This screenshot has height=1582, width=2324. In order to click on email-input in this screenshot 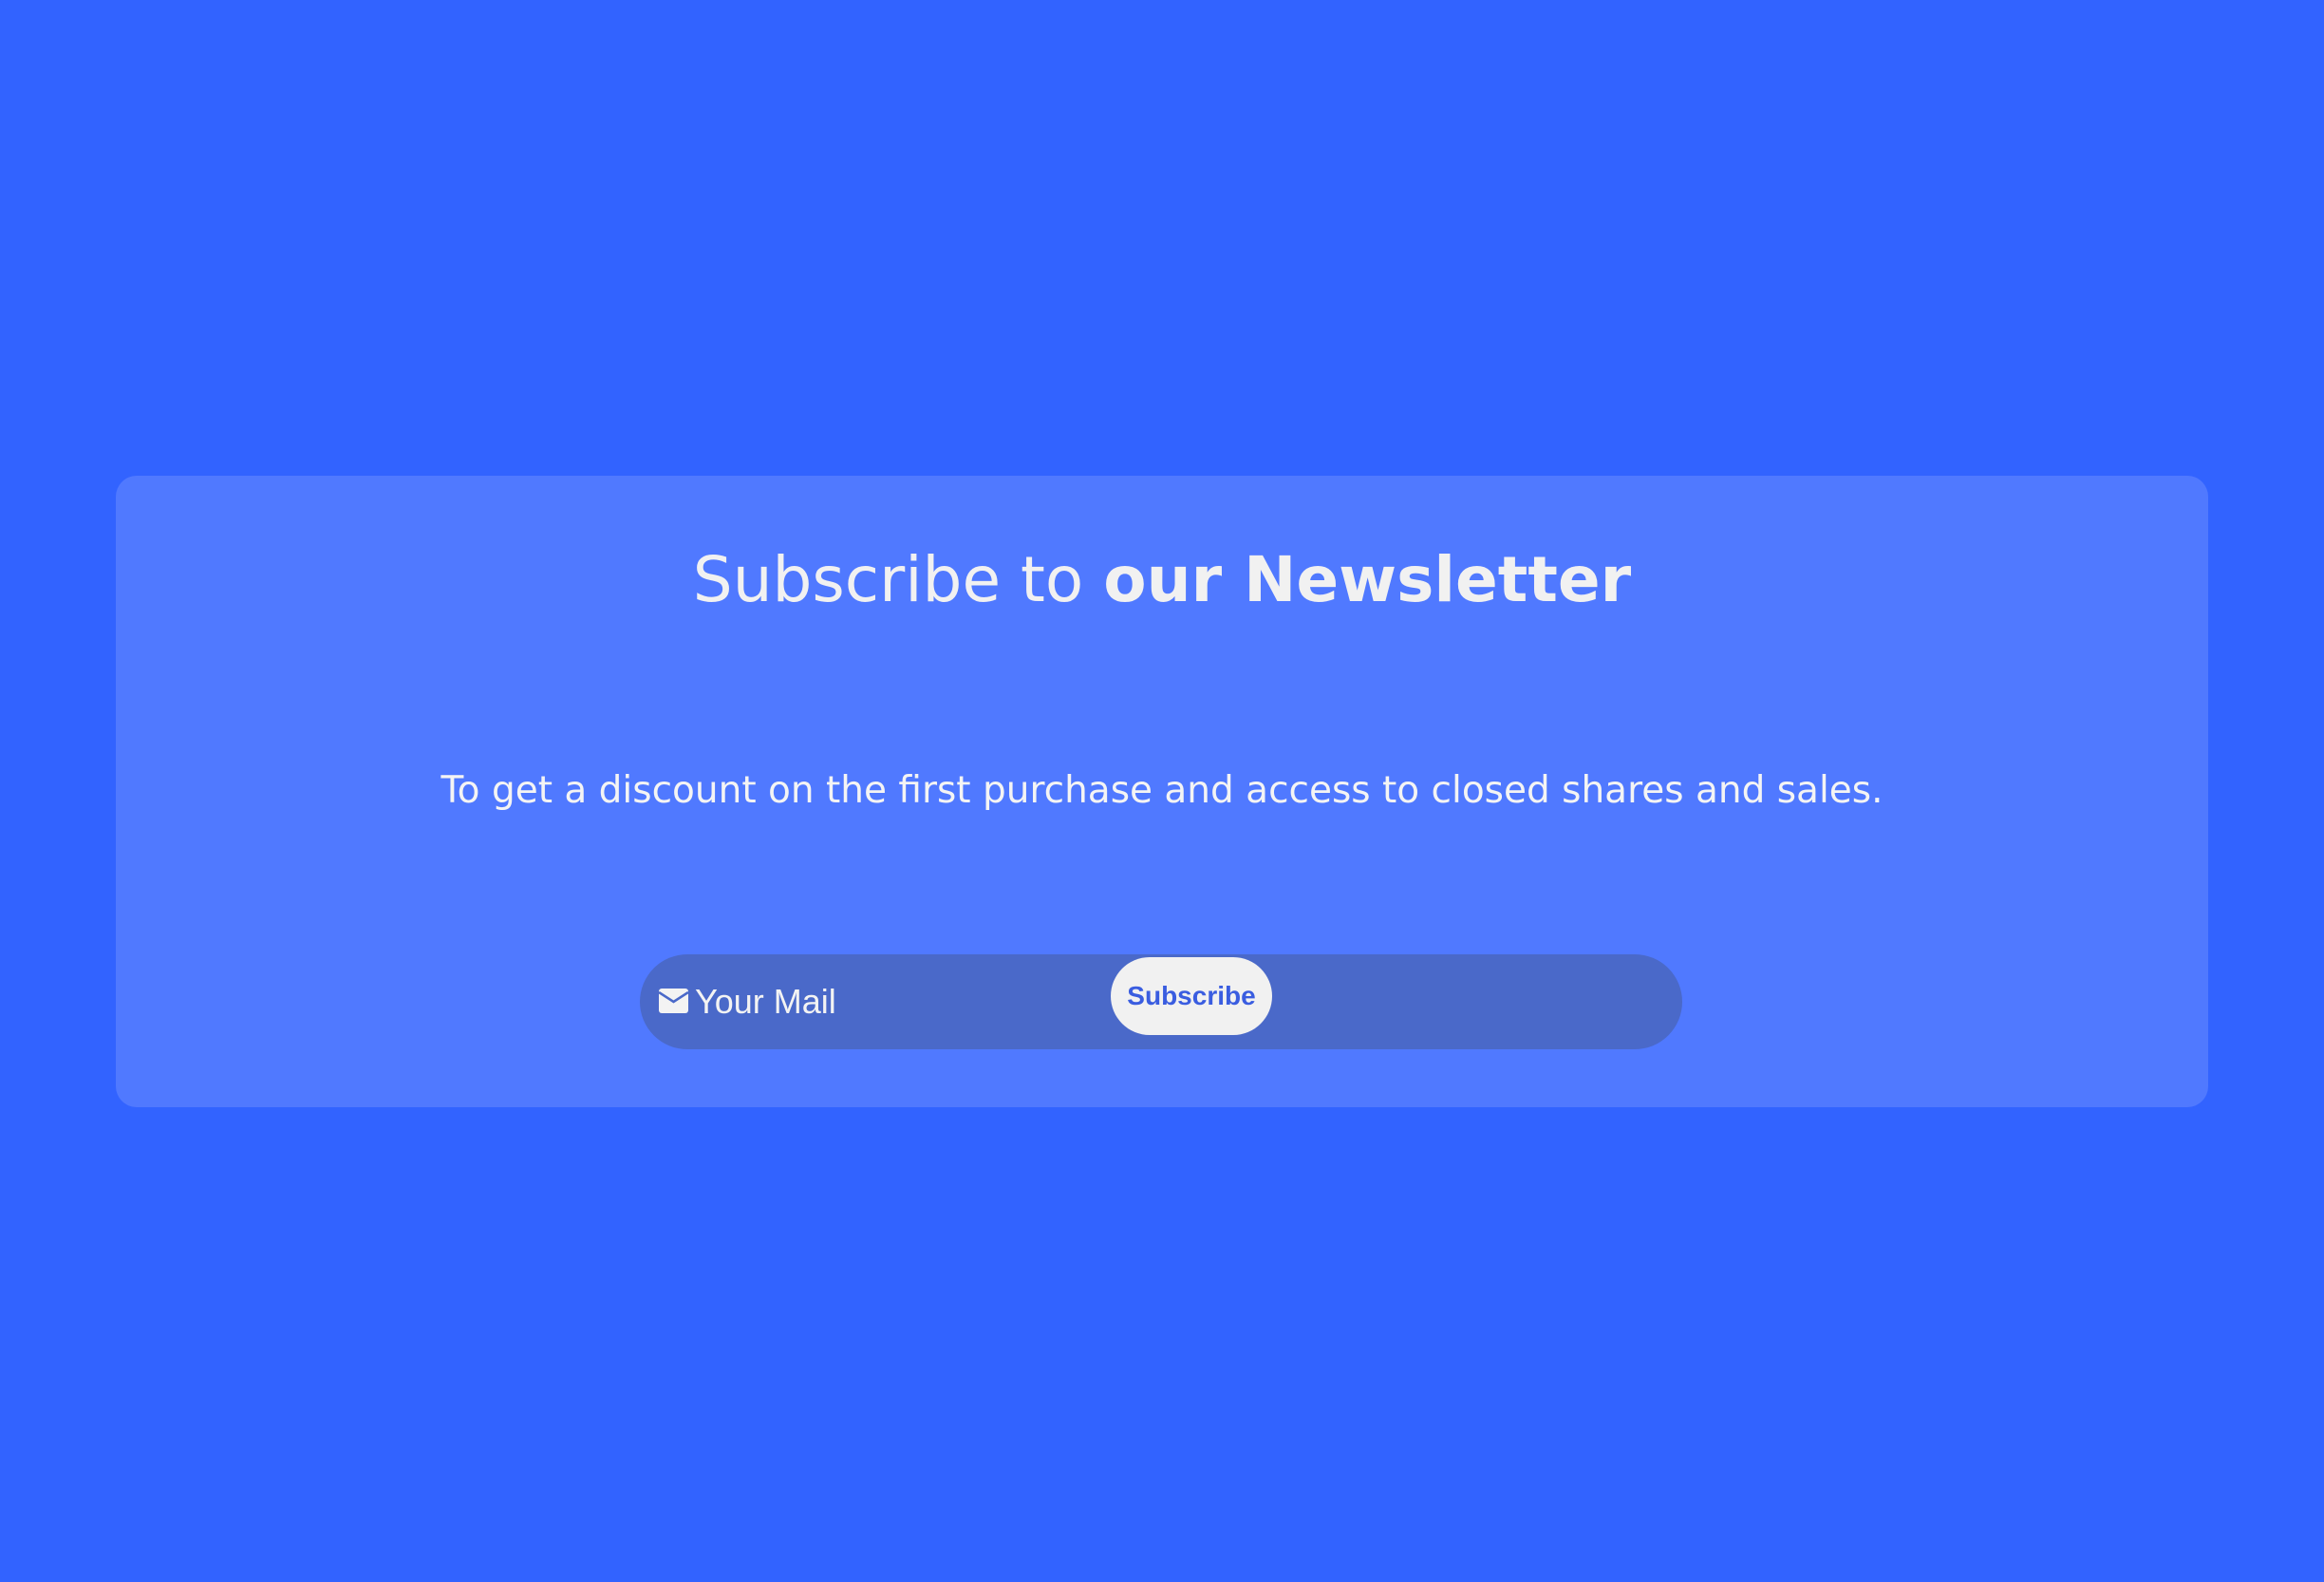, I will do `click(1093, 1001)`.